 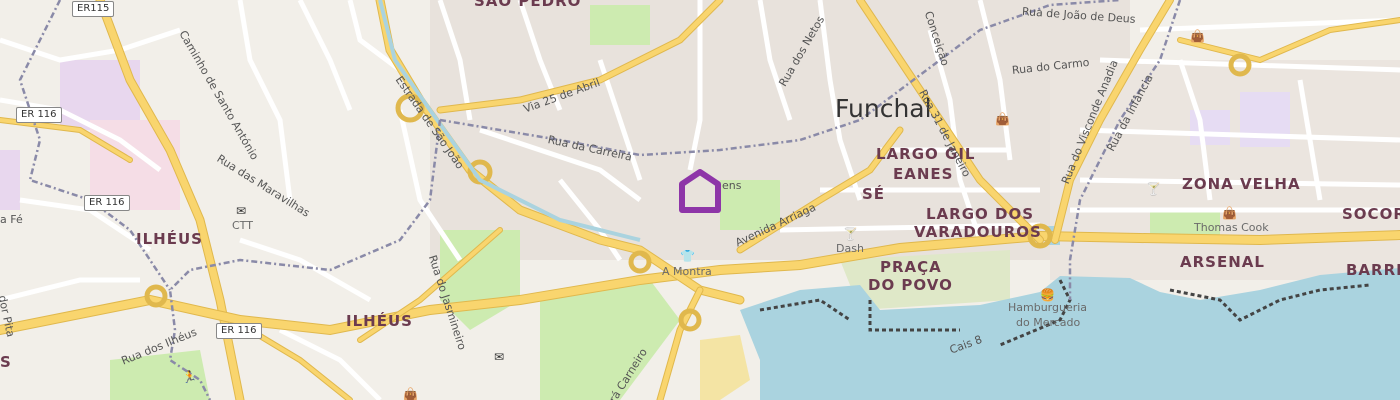 What do you see at coordinates (1241, 184) in the screenshot?
I see `district-label-zona-velha: ZONA VELHA` at bounding box center [1241, 184].